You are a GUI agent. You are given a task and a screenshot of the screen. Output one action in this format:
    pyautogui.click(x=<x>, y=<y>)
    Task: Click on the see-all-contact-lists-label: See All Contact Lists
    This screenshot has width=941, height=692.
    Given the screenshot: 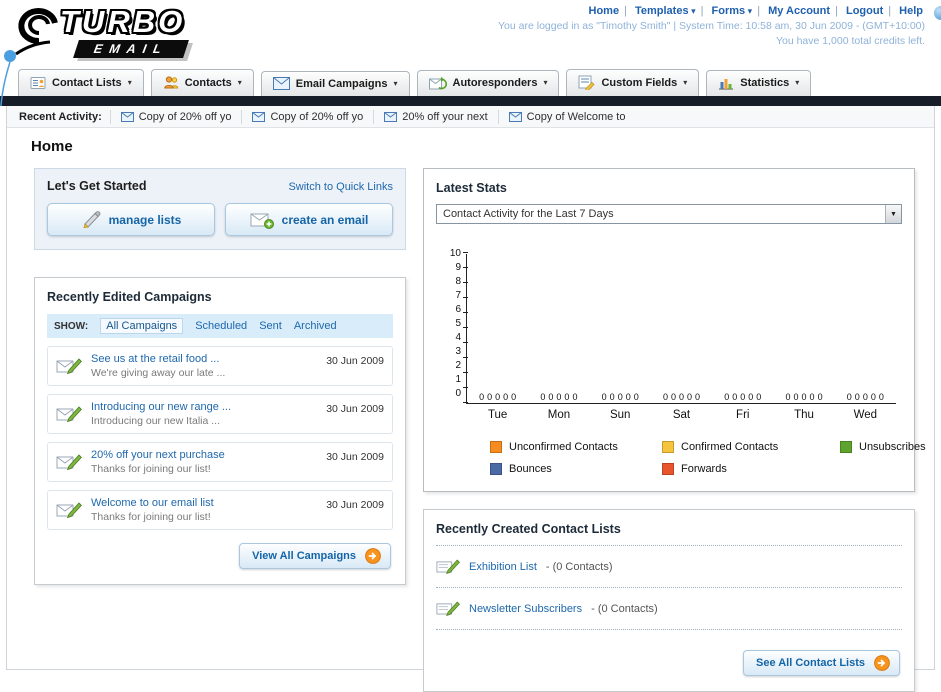 What is the action you would take?
    pyautogui.click(x=810, y=663)
    